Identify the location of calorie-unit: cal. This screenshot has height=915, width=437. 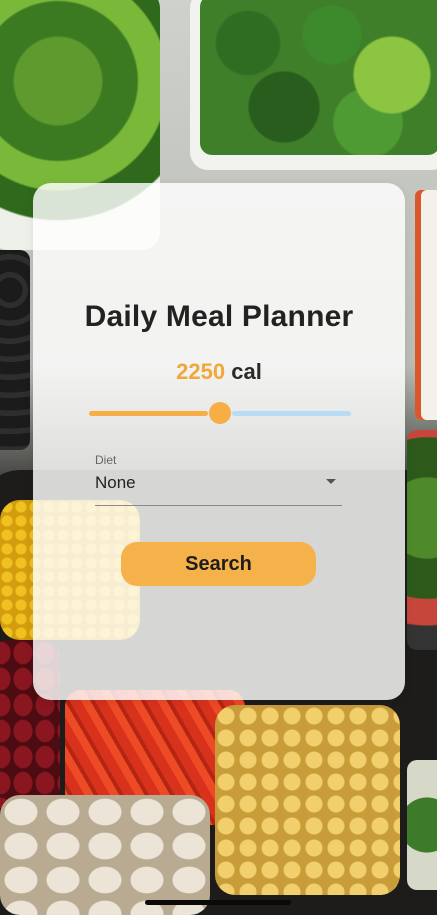
(246, 371).